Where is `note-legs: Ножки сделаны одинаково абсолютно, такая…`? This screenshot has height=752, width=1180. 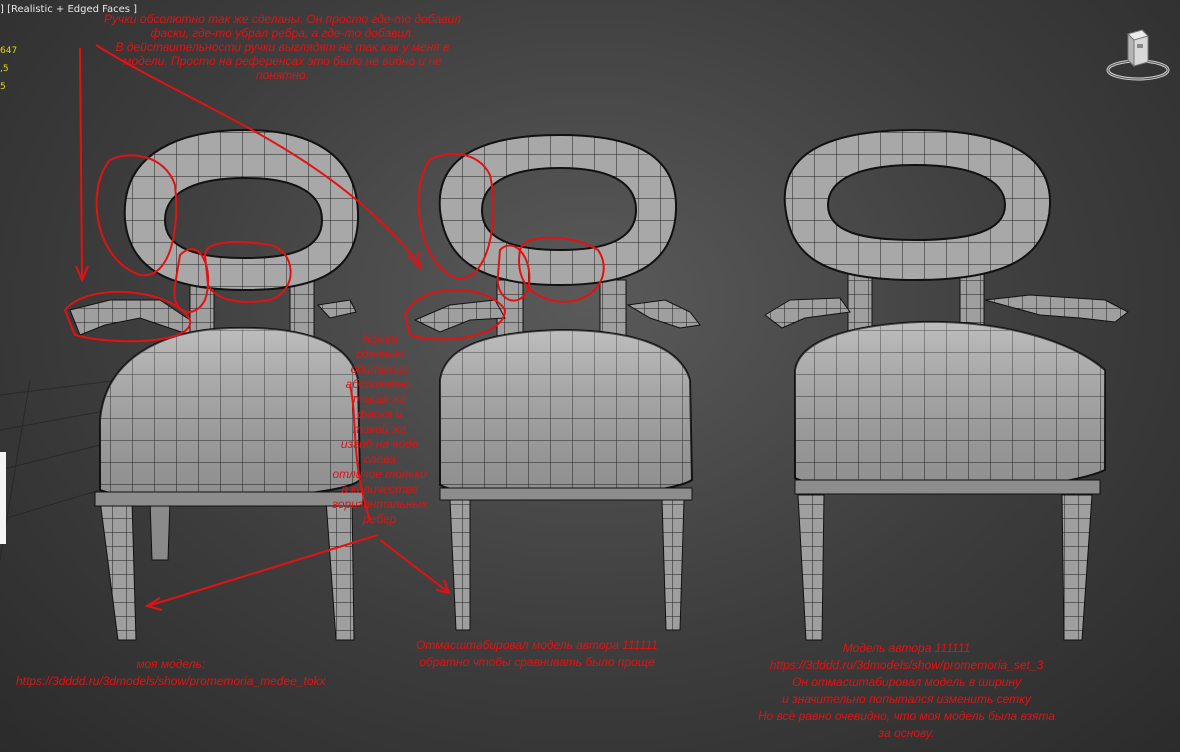
note-legs: Ножки сделаны одинаково абсолютно, такая… is located at coordinates (379, 429).